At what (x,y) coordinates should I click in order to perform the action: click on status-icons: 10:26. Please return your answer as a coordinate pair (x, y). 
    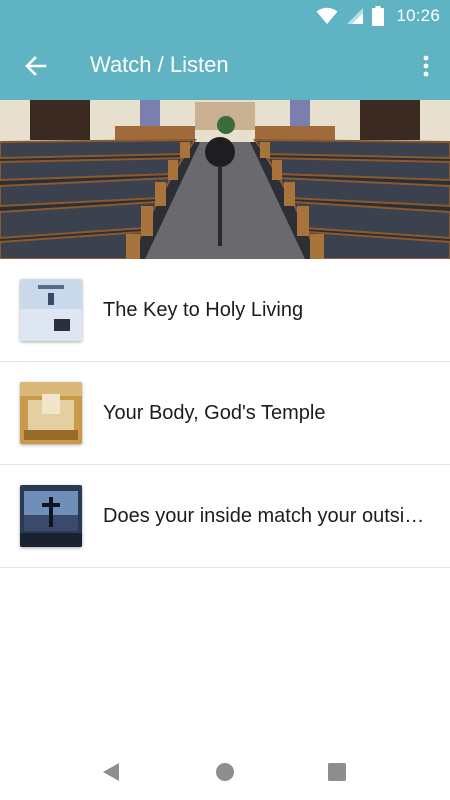
    Looking at the image, I should click on (378, 16).